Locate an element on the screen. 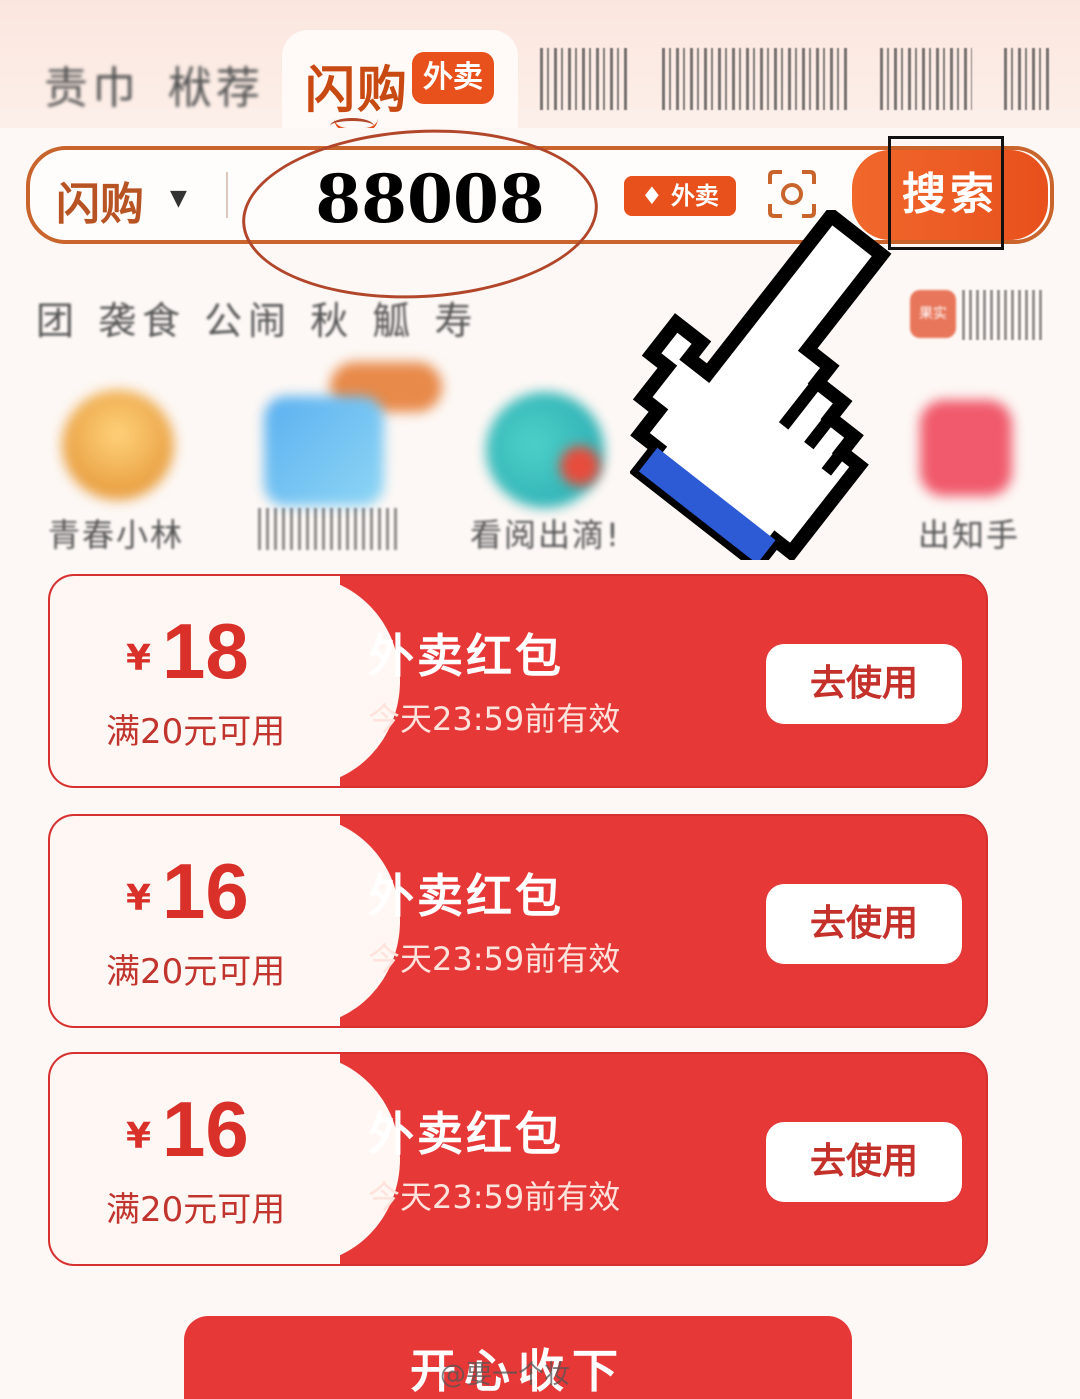 The image size is (1080, 1399). grid-label-3: 看阅出滴! is located at coordinates (545, 535).